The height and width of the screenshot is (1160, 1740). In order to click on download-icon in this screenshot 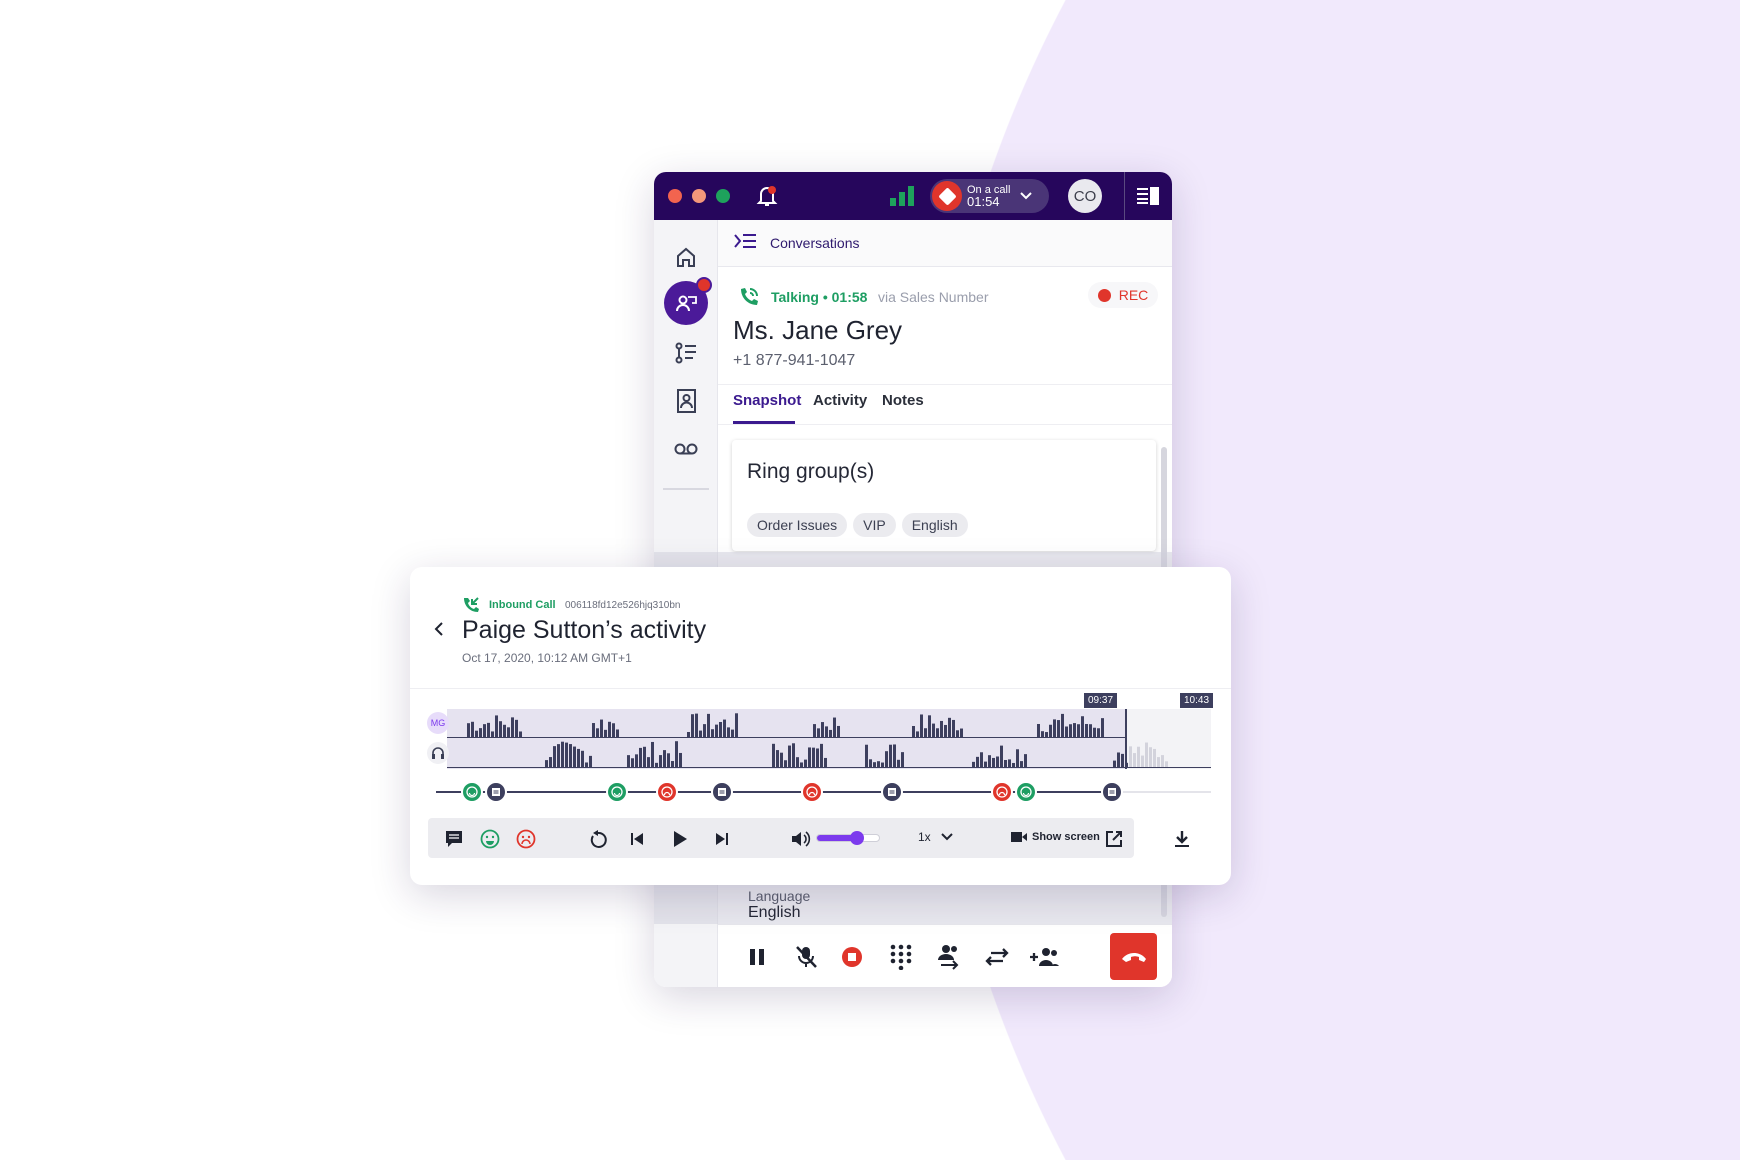, I will do `click(1182, 839)`.